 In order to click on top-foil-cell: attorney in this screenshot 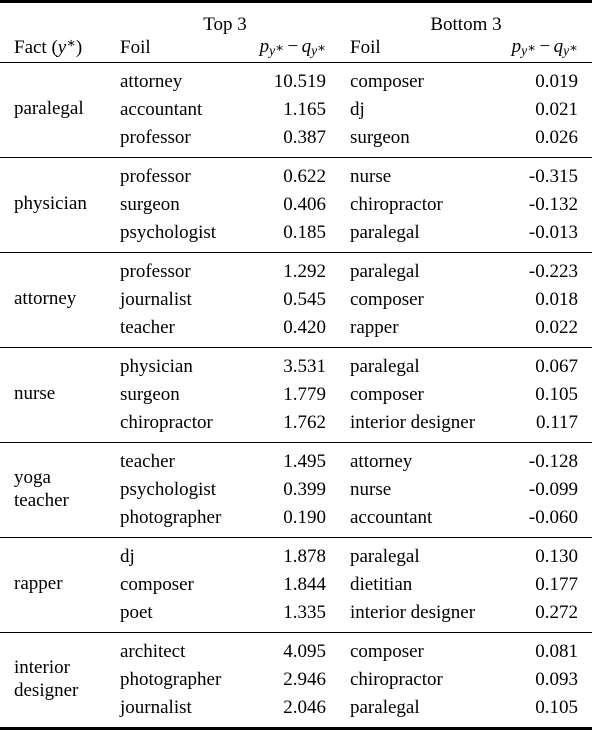, I will do `click(151, 82)`.